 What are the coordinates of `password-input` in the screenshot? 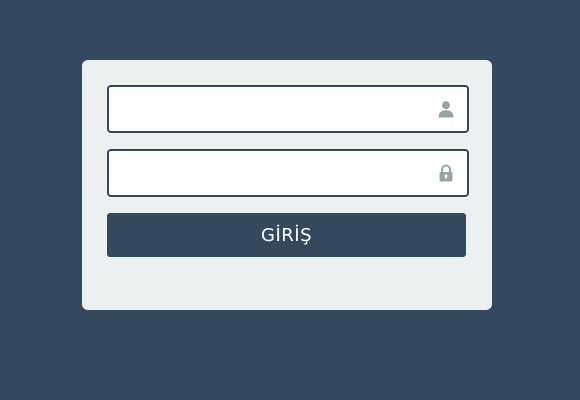 It's located at (288, 173).